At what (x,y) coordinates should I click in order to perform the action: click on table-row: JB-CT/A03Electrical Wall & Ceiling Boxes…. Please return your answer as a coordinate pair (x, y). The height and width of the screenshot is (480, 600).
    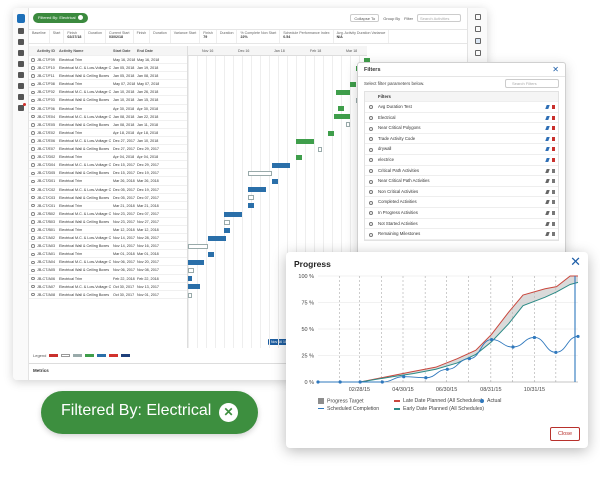
    Looking at the image, I should click on (108, 246).